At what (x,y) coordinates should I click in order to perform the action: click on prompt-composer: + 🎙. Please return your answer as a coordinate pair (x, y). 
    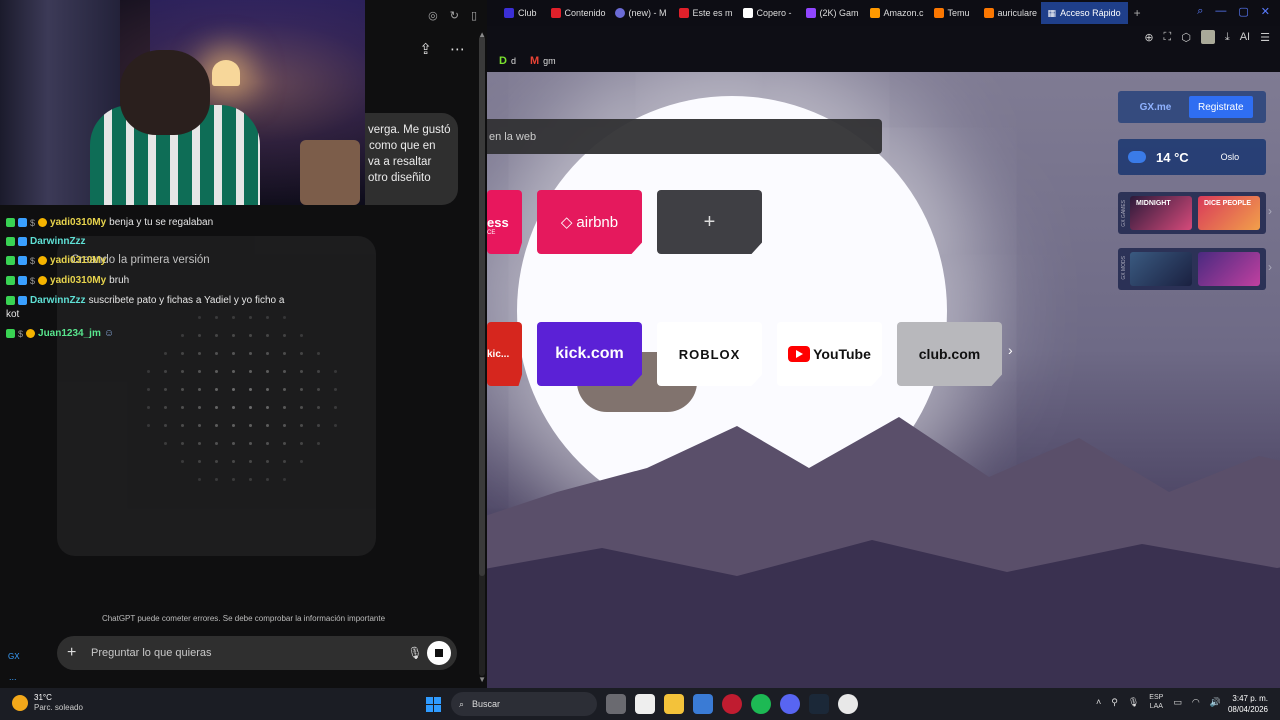
    Looking at the image, I should click on (257, 653).